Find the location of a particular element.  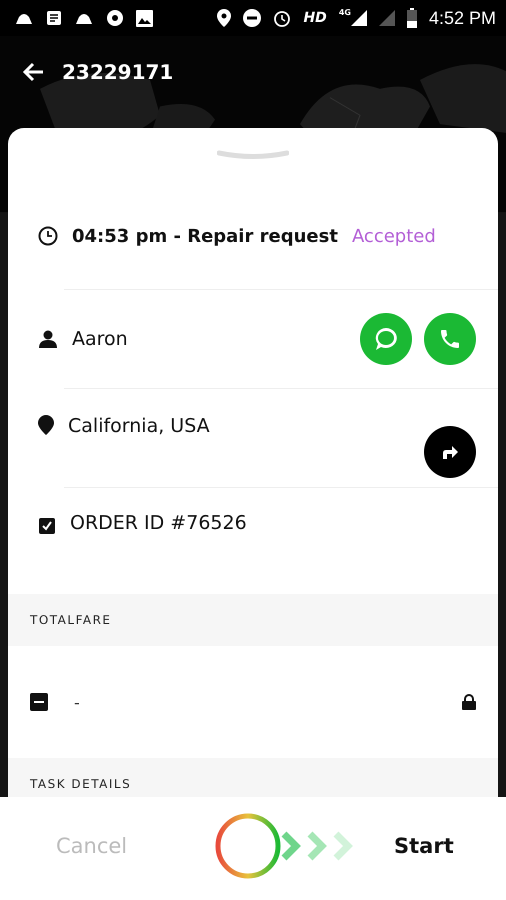

section-title: TOTALFARE is located at coordinates (71, 620).